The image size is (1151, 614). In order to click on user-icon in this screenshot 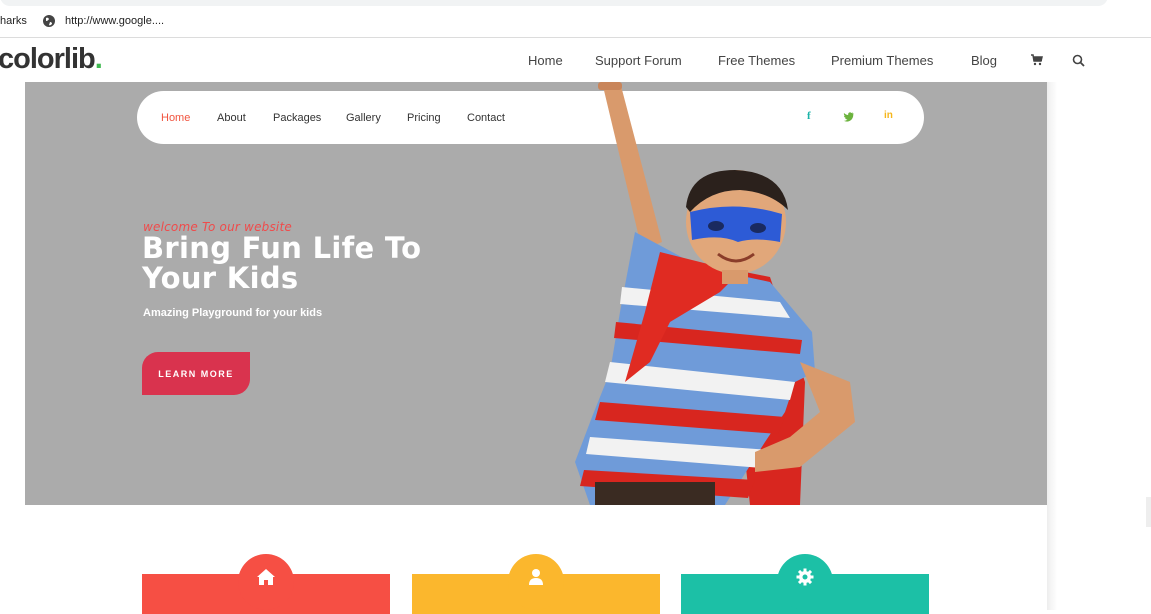, I will do `click(536, 577)`.